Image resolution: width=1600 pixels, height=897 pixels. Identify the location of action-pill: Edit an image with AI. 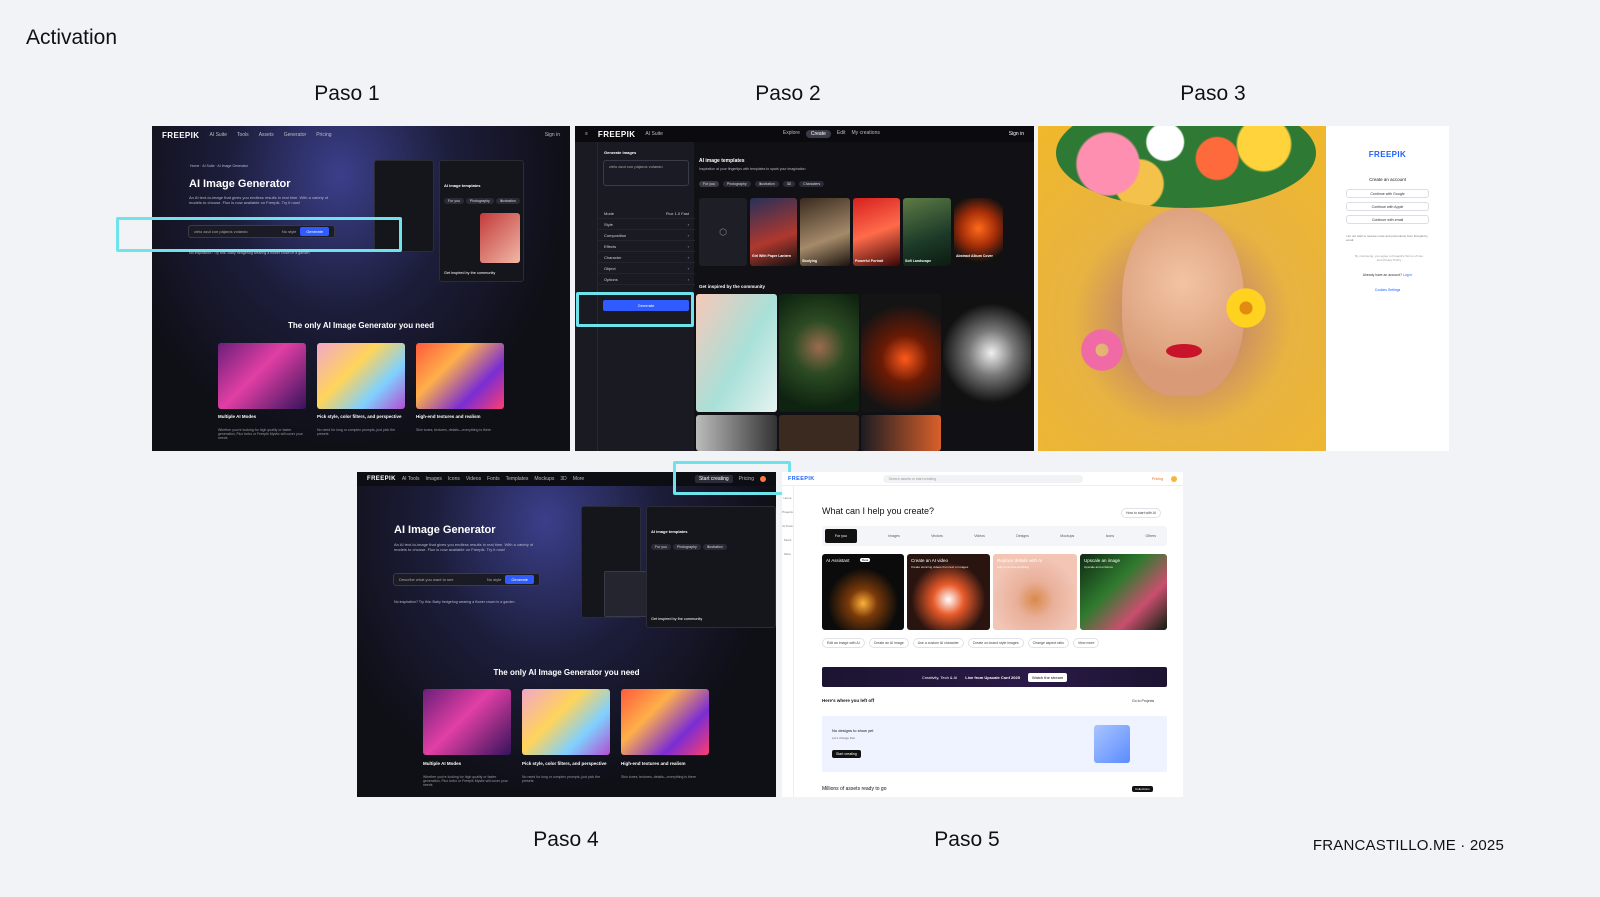
(843, 643).